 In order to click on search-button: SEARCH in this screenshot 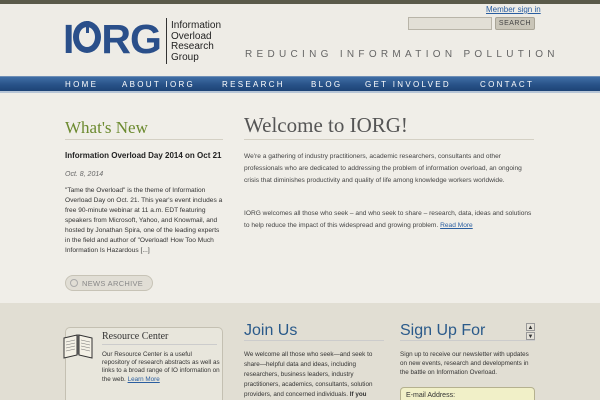, I will do `click(515, 23)`.